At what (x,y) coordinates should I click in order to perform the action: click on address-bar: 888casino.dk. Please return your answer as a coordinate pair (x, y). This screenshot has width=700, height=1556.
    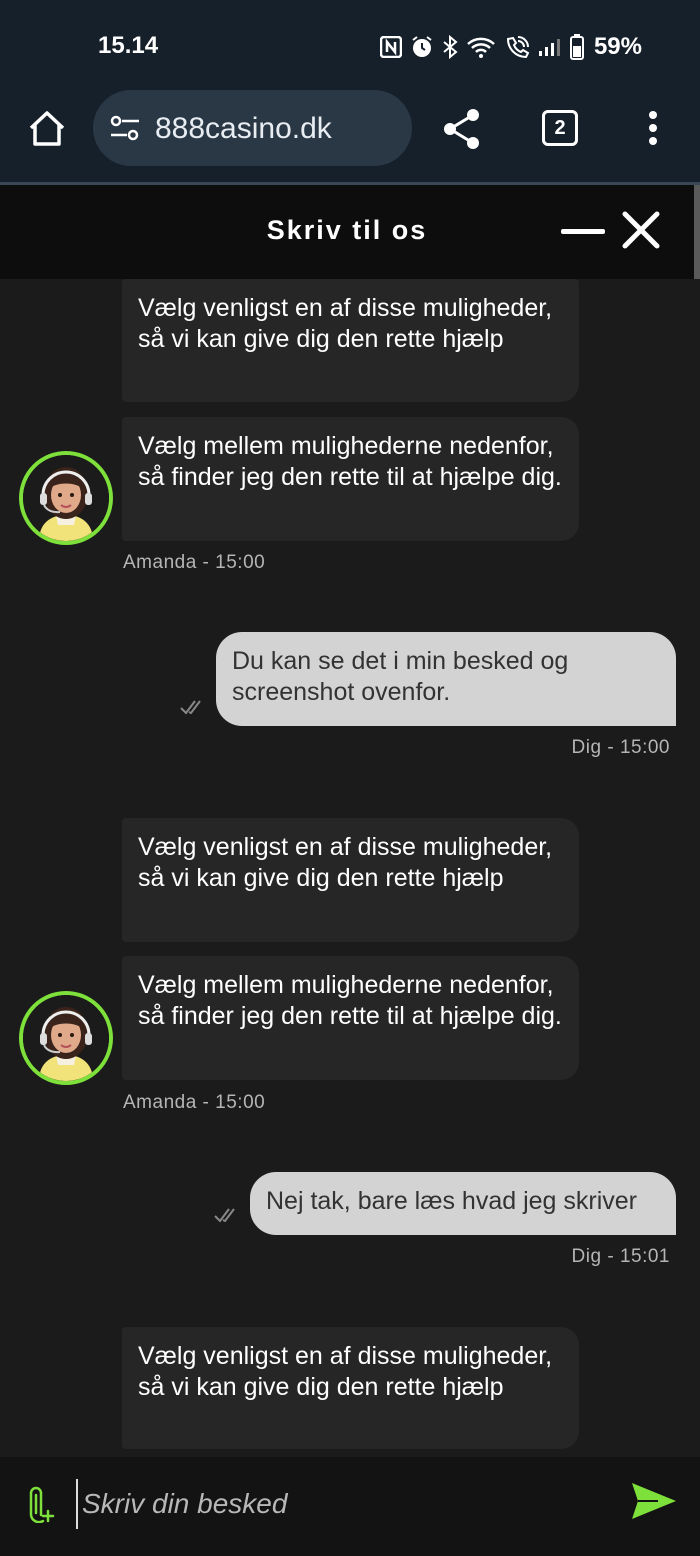
    Looking at the image, I should click on (252, 128).